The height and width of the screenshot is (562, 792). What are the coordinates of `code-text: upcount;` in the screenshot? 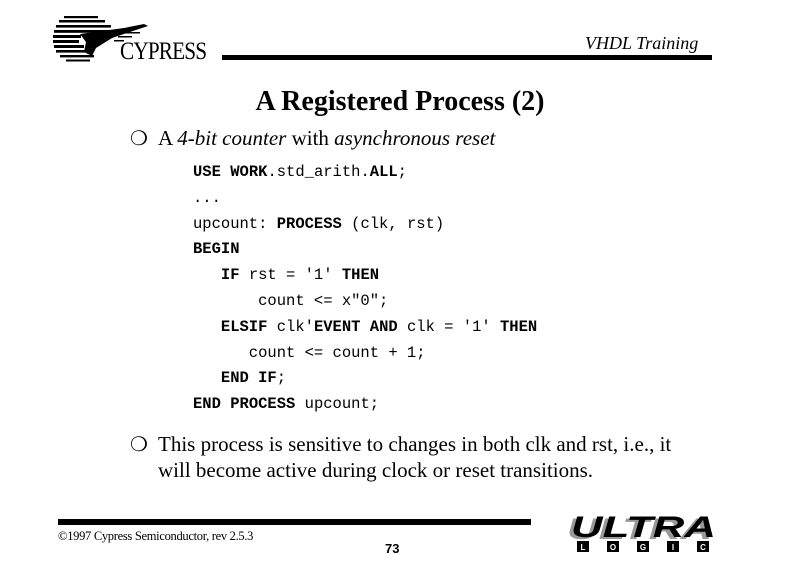 It's located at (337, 404).